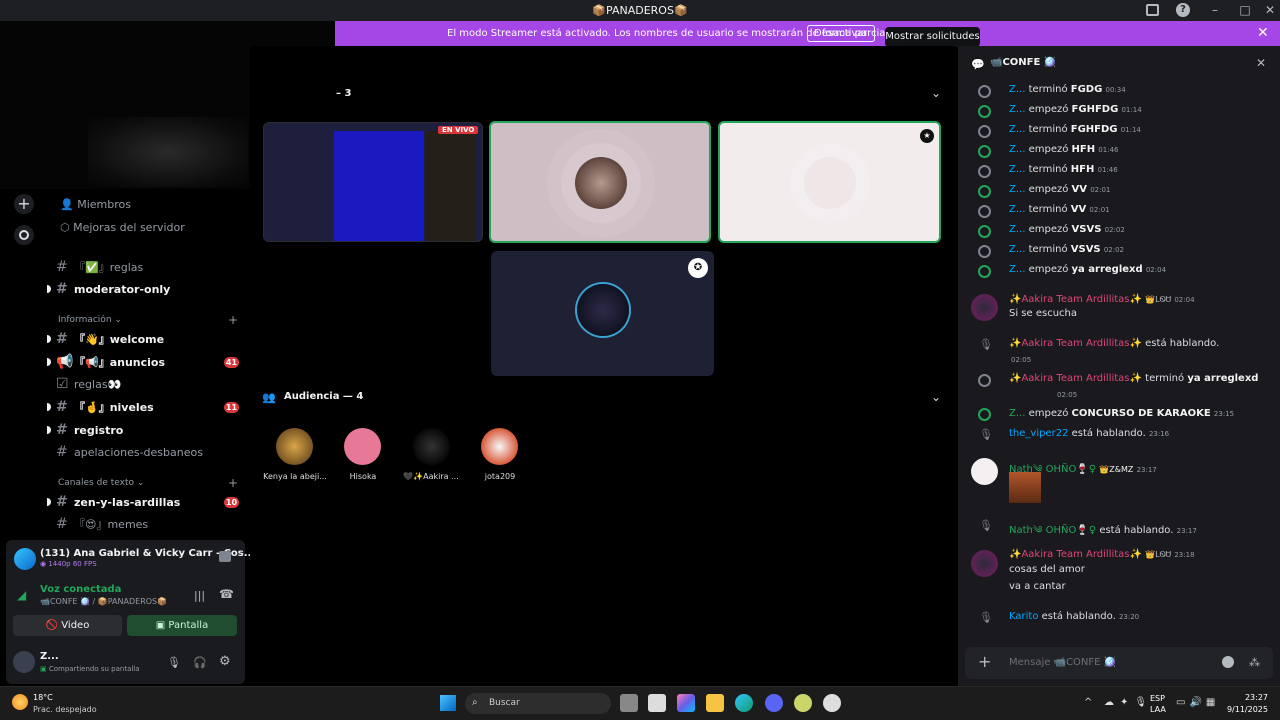  I want to click on moderator-star-icon: ✪, so click(698, 268).